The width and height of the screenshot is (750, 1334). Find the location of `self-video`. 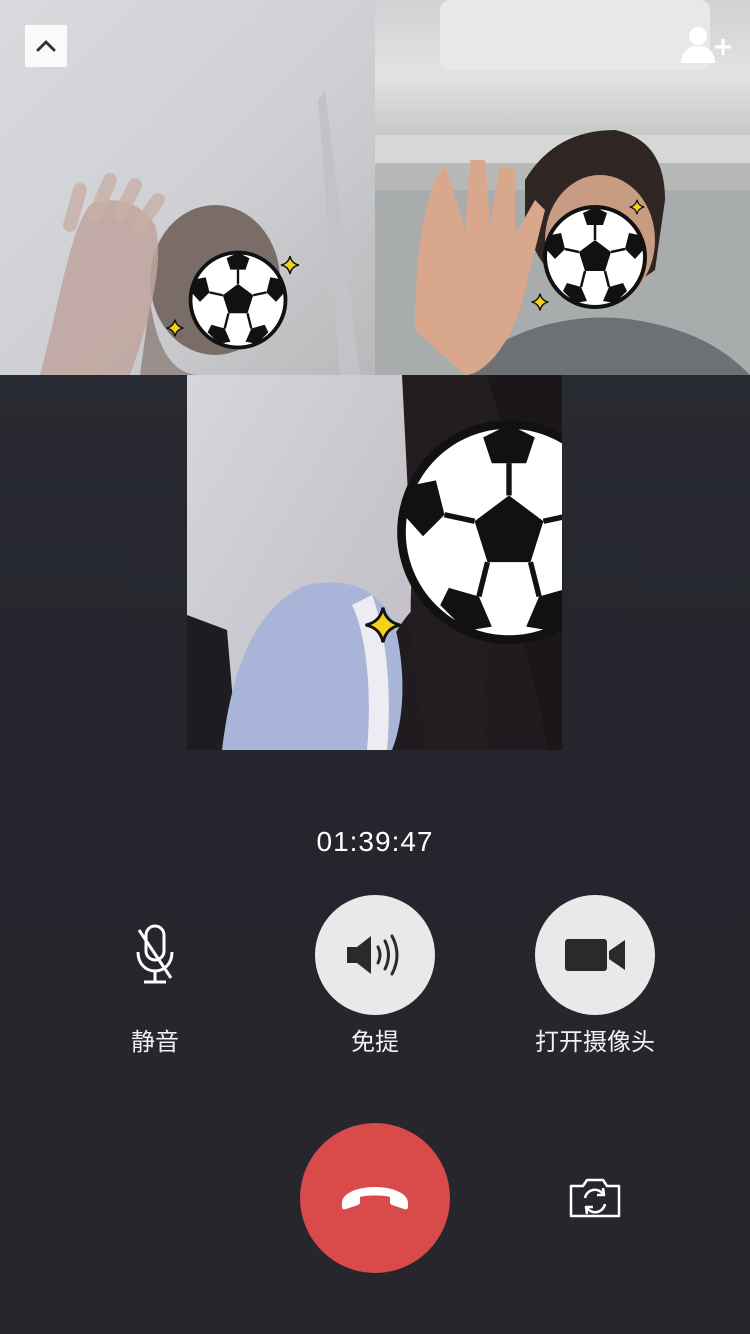

self-video is located at coordinates (374, 562).